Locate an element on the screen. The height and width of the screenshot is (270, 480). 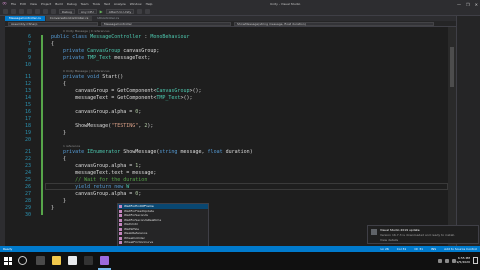
intellisense-item-label: WheelCollider is located at coordinates (134, 237).